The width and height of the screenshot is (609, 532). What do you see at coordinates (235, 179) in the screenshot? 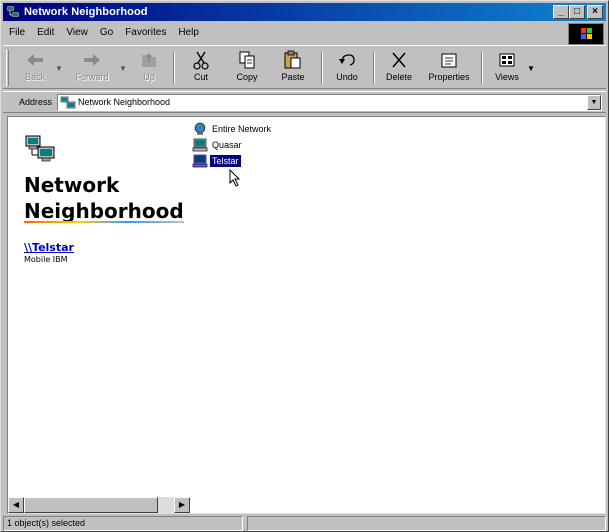
I see `mouse-pointer-icon` at bounding box center [235, 179].